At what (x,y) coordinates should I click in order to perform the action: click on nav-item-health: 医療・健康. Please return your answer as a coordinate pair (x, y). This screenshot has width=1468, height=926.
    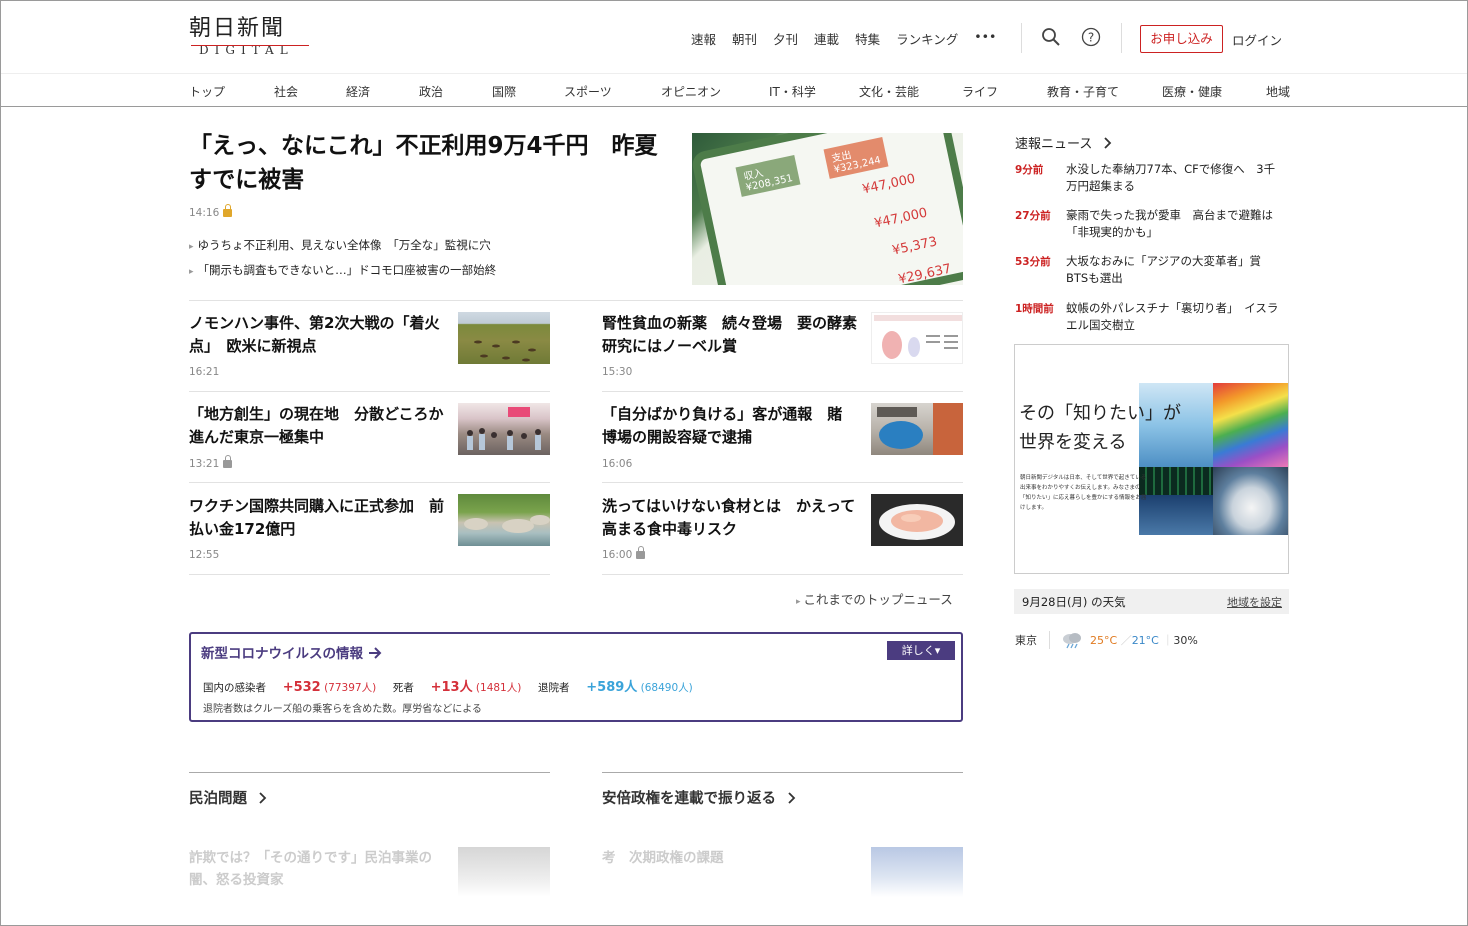
    Looking at the image, I should click on (1192, 91).